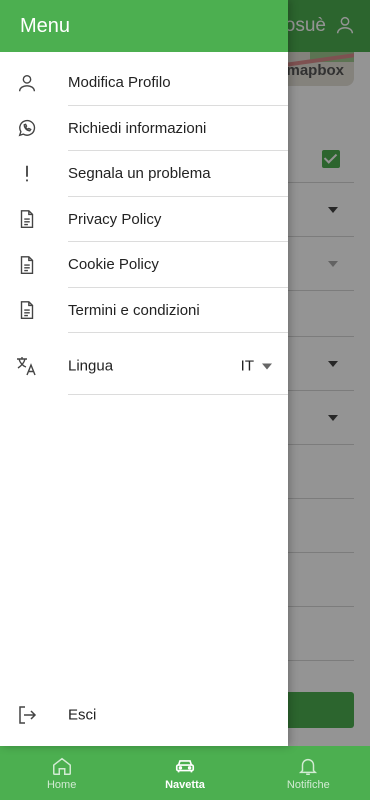  What do you see at coordinates (27, 128) in the screenshot?
I see `whatsapp-icon` at bounding box center [27, 128].